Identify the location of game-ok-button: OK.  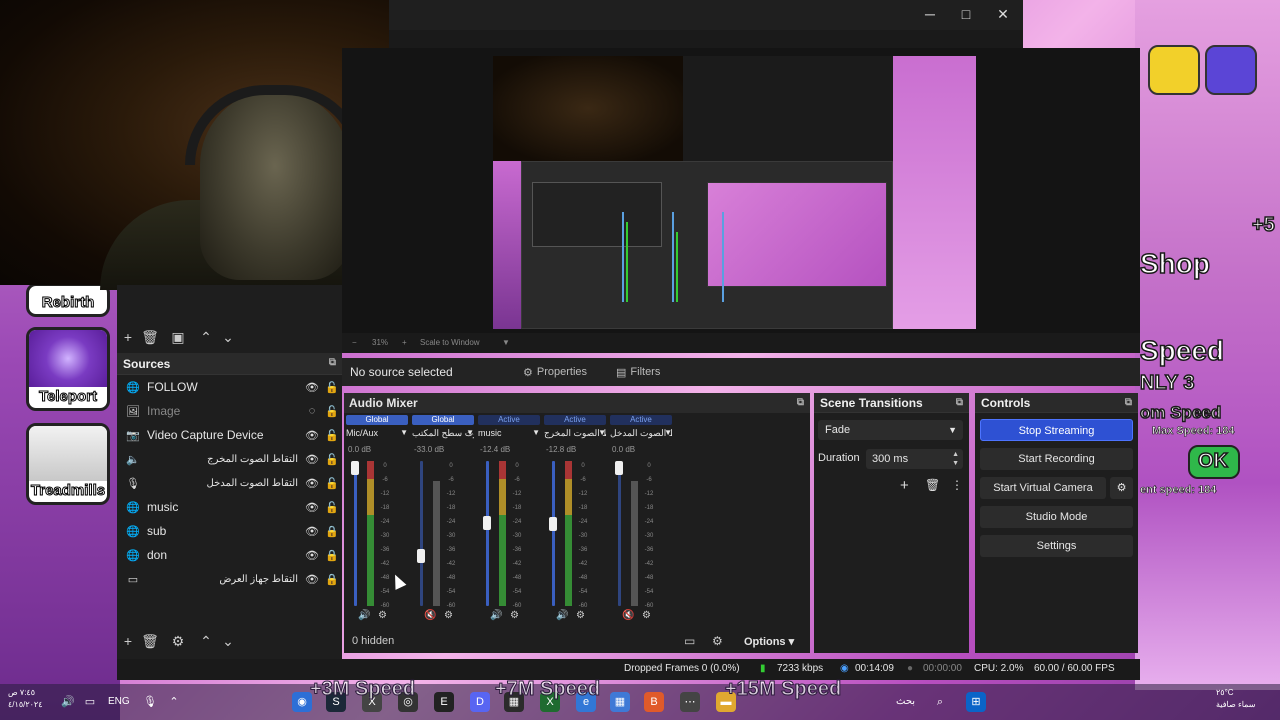
(1214, 462).